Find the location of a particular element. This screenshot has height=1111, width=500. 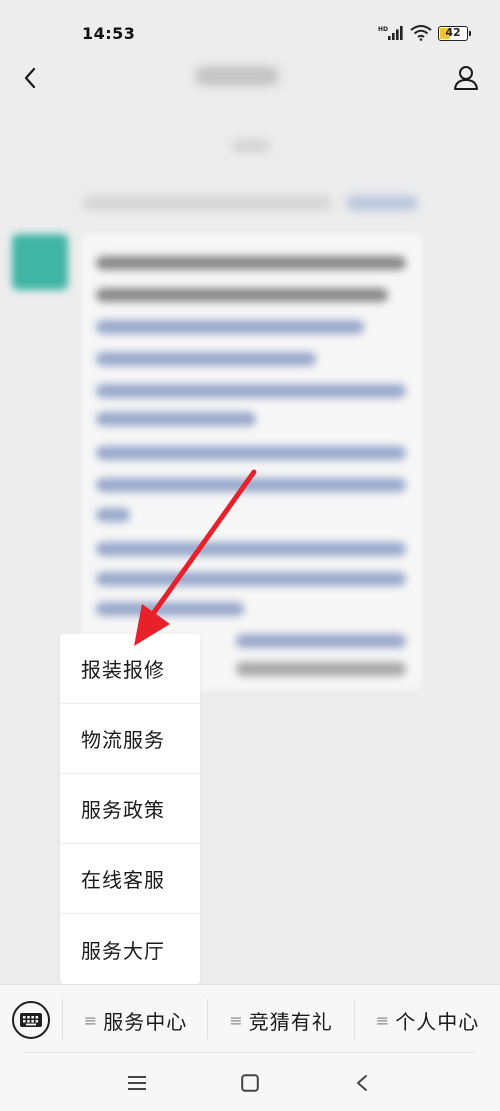

system-menu-button is located at coordinates (137, 1083).